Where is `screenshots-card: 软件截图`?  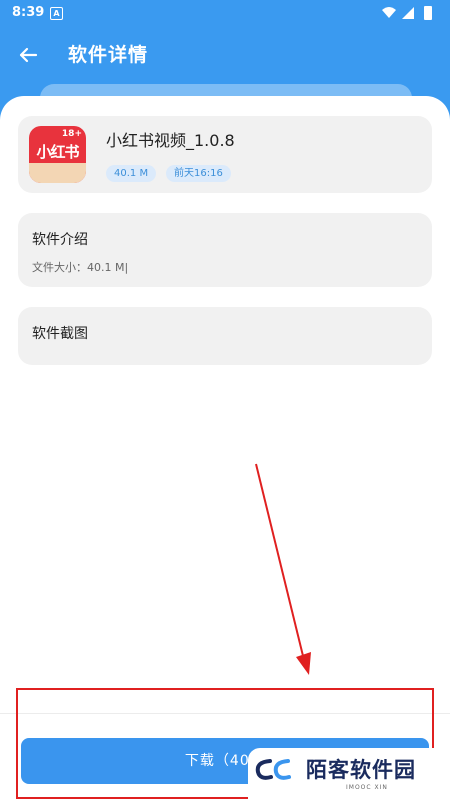
screenshots-card: 软件截图 is located at coordinates (225, 336).